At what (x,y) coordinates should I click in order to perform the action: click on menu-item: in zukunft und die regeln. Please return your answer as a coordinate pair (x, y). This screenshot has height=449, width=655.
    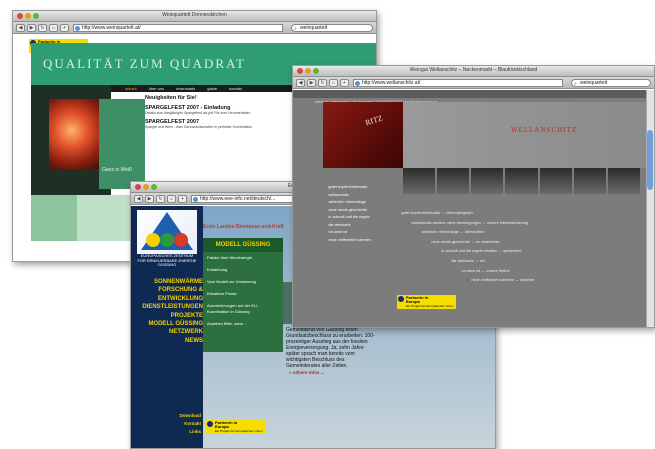
    Looking at the image, I should click on (348, 218).